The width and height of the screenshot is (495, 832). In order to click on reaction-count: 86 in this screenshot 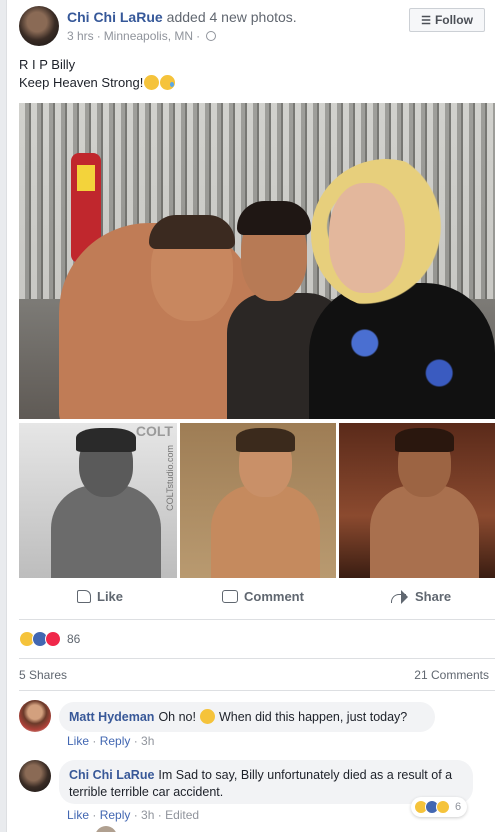, I will do `click(74, 639)`.